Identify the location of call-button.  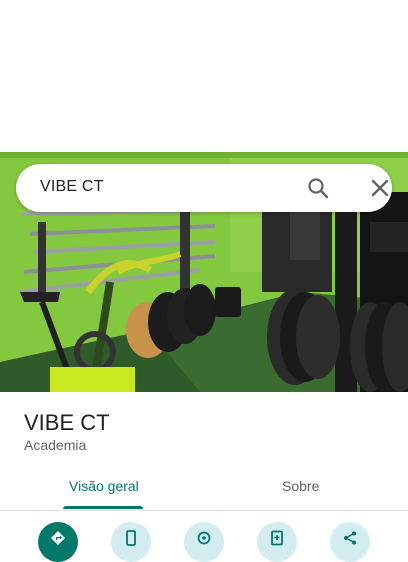
(131, 542).